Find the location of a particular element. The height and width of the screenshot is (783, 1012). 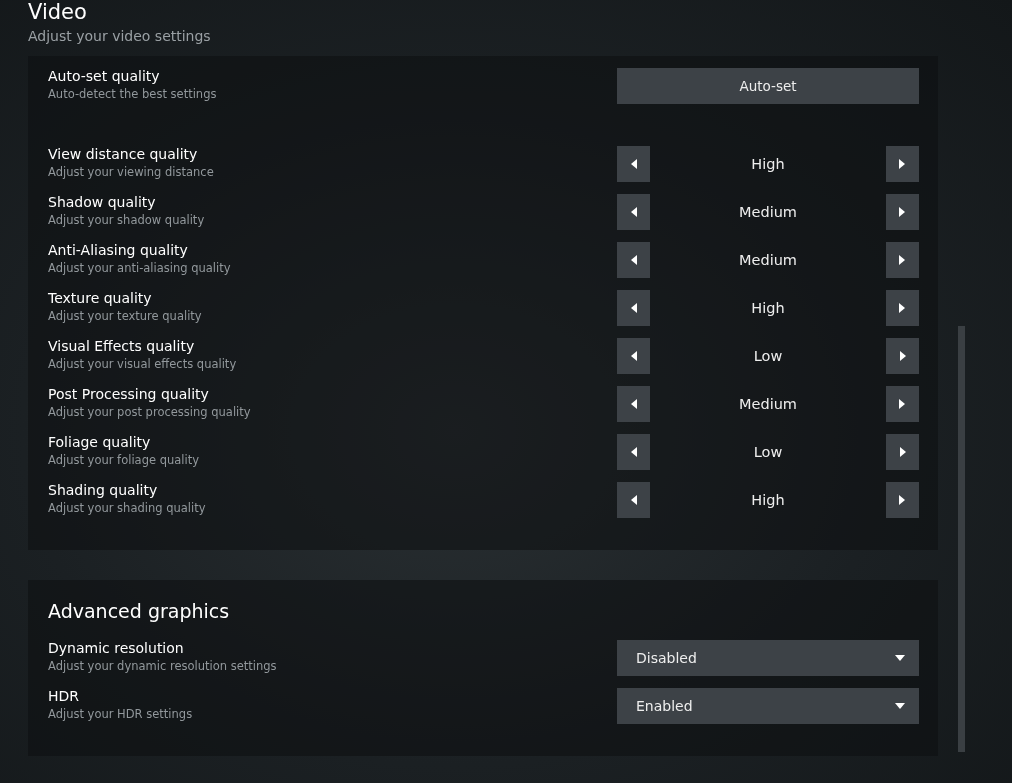

setting-label: Post Processing quality is located at coordinates (129, 394).